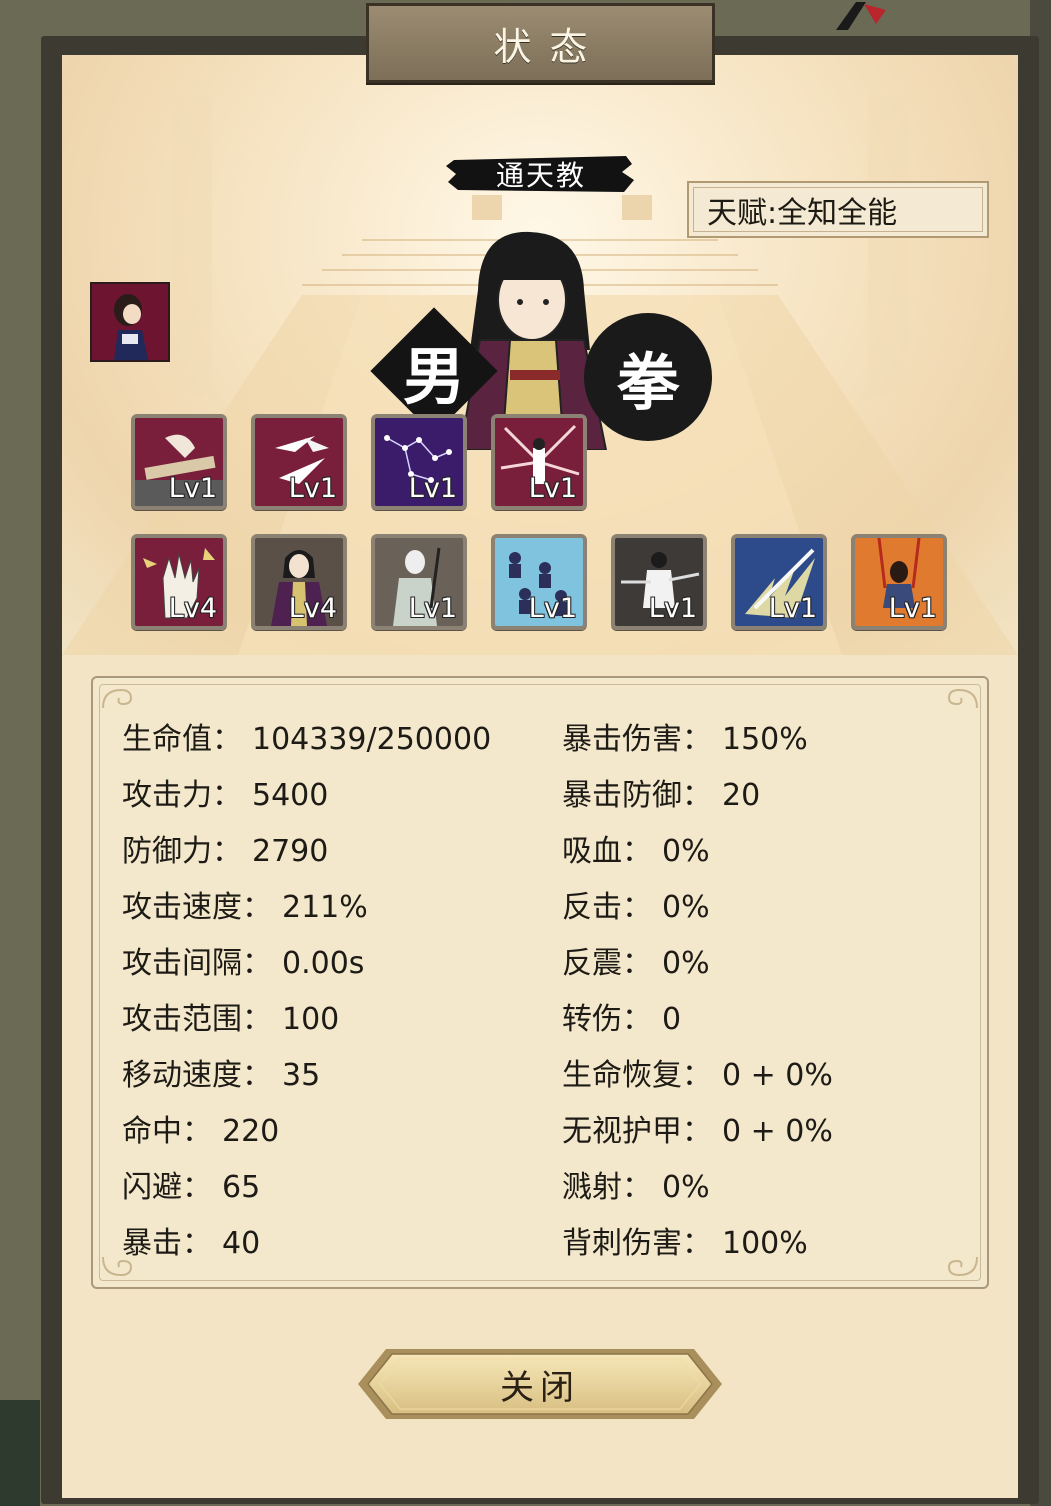  I want to click on stat-row: 移动速度： 35, so click(221, 1072).